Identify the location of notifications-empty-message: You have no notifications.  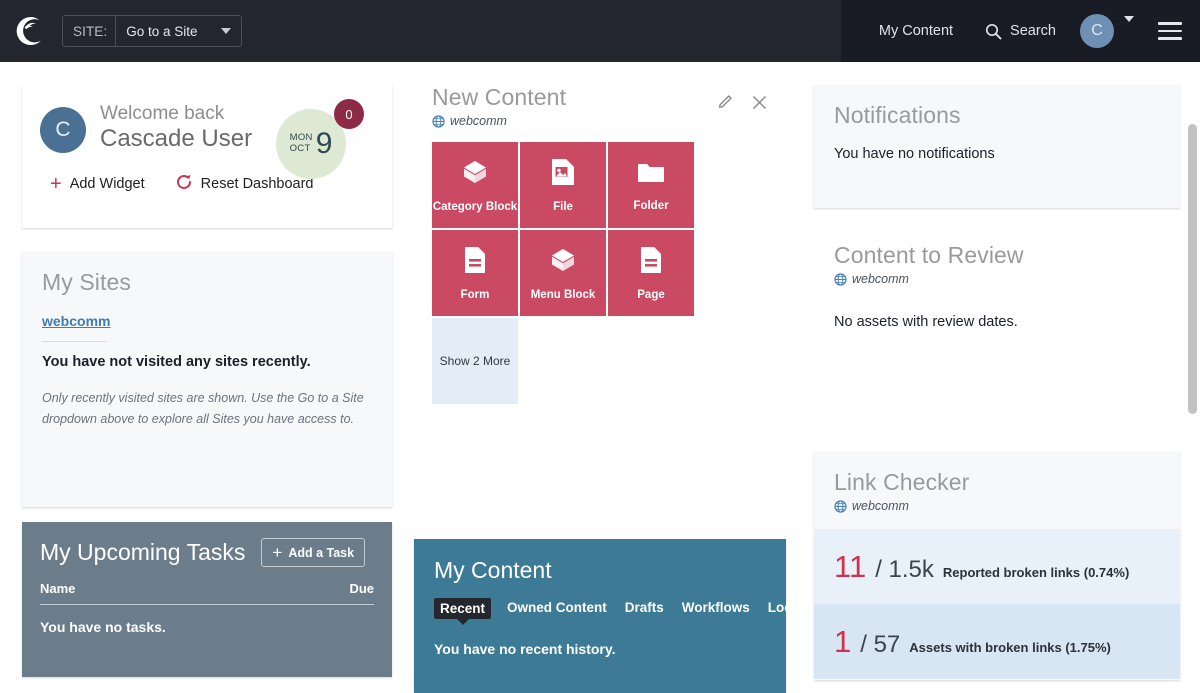
(914, 154).